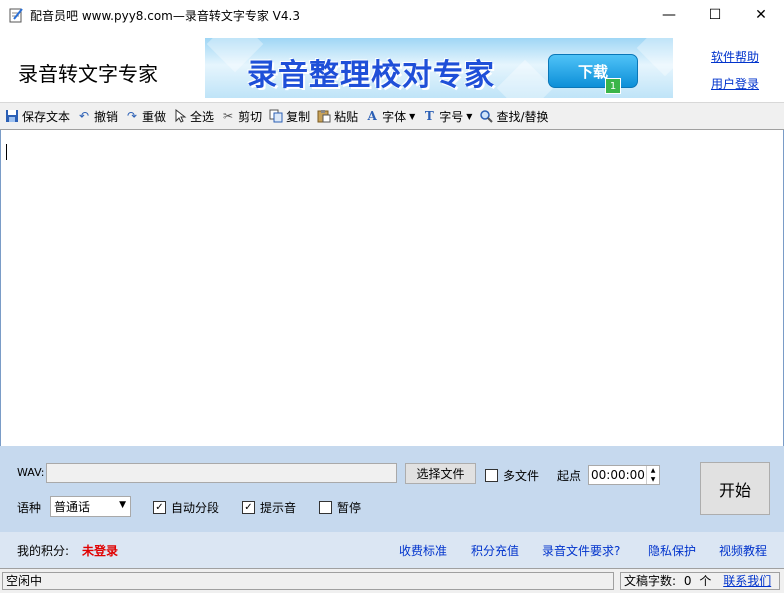 This screenshot has height=593, width=784. I want to click on contact-us-link: 联系我们, so click(747, 581).